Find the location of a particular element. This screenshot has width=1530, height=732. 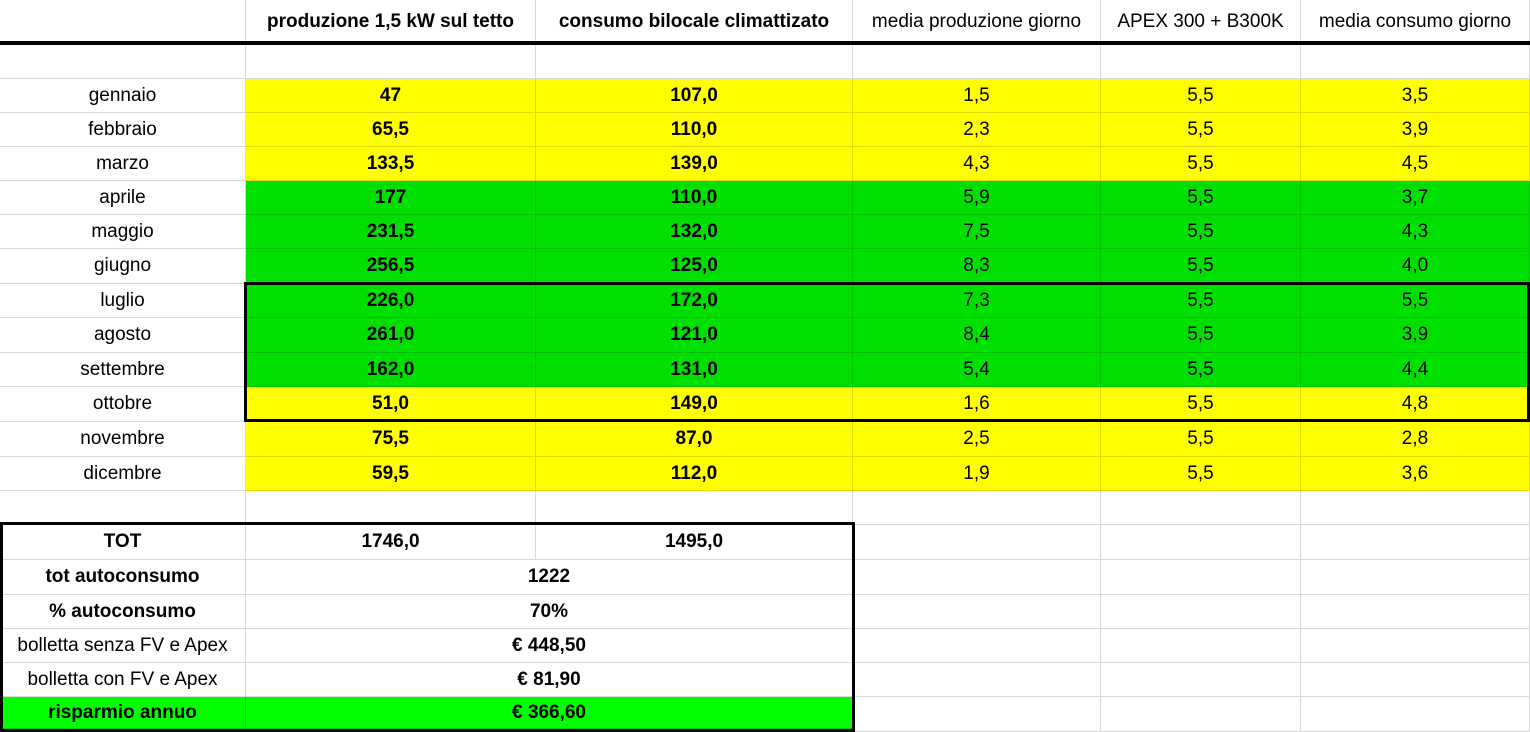

header-produzione: produzione 1,5 kW sul tetto is located at coordinates (391, 21).